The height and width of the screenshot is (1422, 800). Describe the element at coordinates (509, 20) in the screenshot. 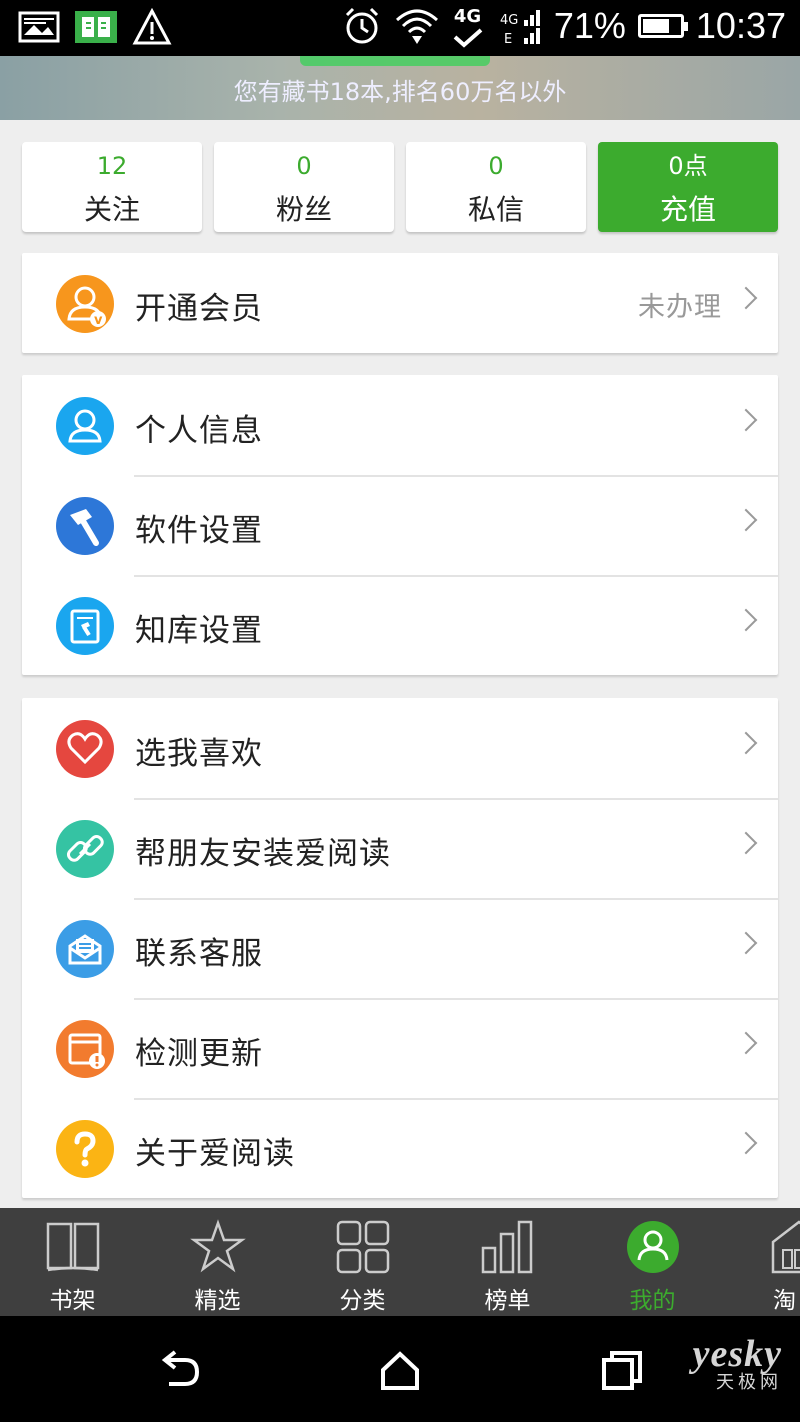

I see `svg-text: 4G` at that location.